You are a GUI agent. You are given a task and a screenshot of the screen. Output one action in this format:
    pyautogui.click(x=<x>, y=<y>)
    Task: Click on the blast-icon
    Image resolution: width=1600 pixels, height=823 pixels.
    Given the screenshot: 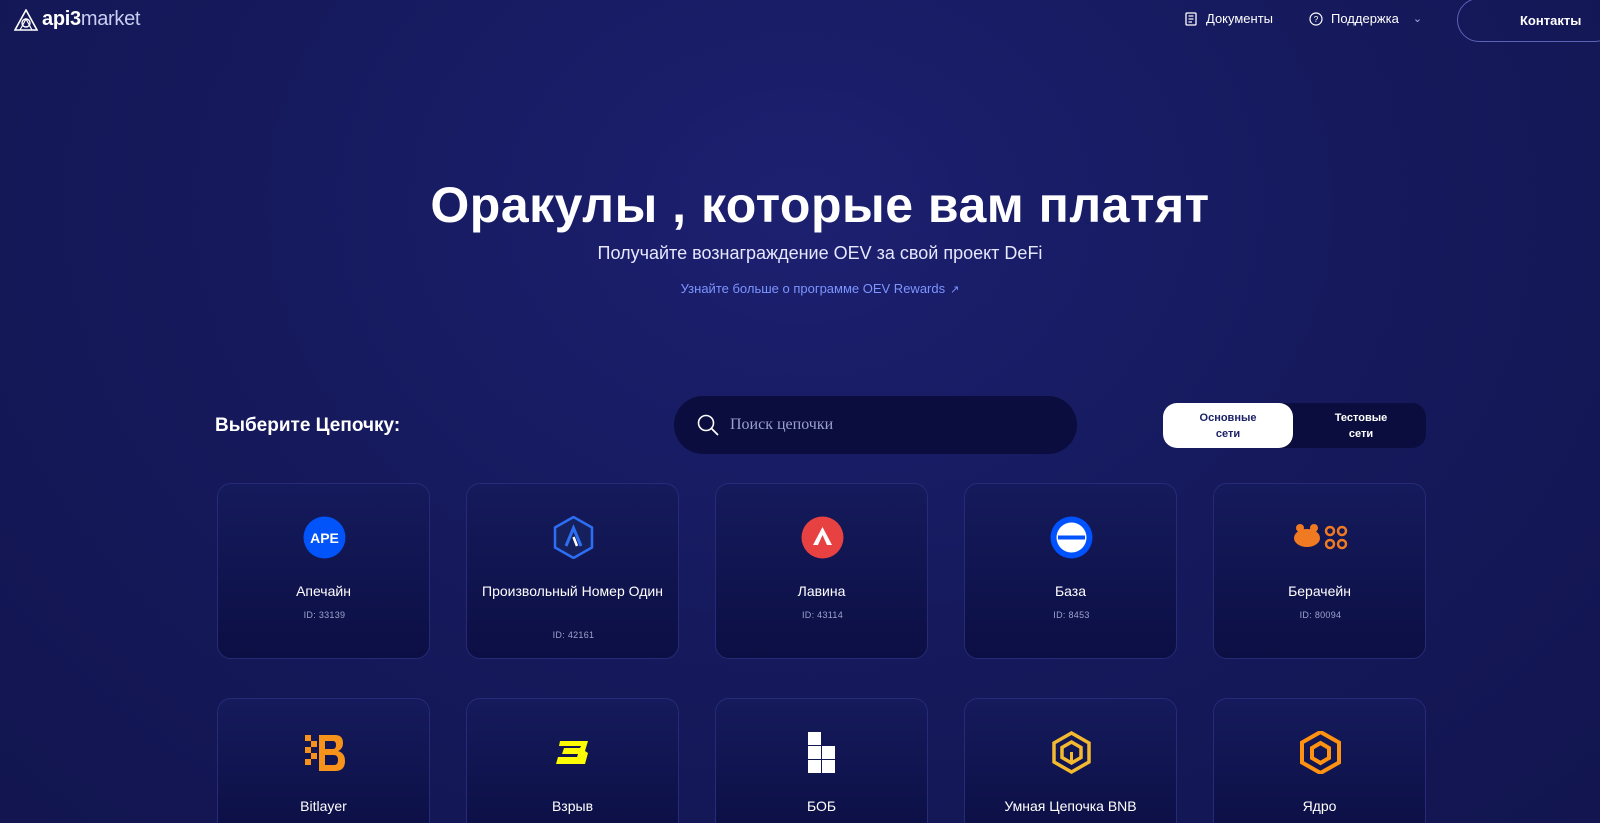 What is the action you would take?
    pyautogui.click(x=573, y=752)
    